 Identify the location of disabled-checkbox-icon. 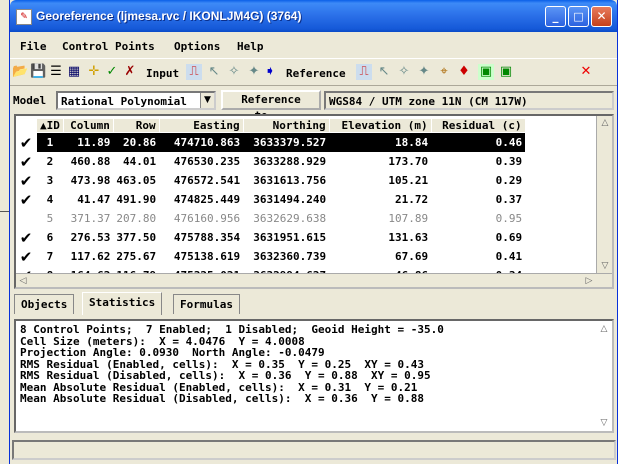
(26, 219).